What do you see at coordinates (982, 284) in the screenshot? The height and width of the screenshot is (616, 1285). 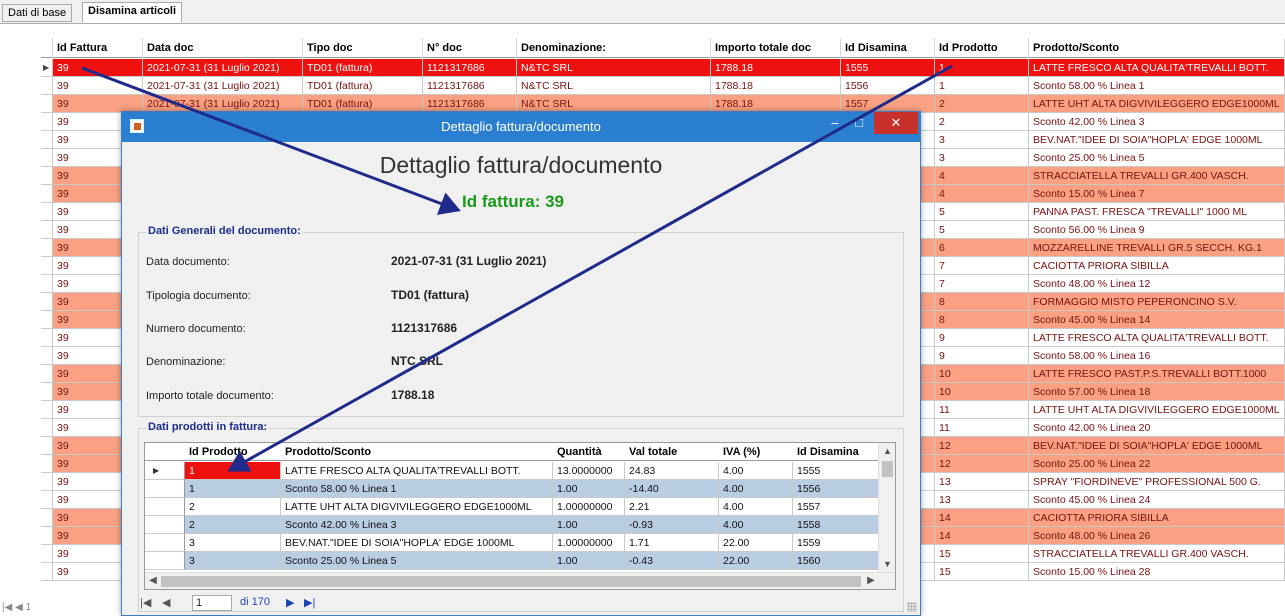 I see `cell-id-prodotto: 7` at bounding box center [982, 284].